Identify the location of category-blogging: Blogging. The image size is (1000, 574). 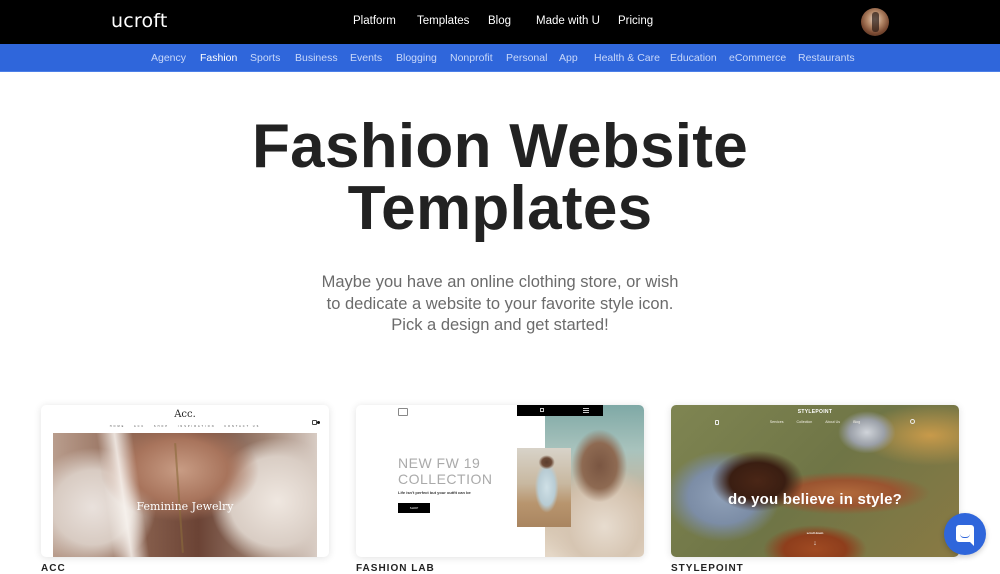
(416, 58).